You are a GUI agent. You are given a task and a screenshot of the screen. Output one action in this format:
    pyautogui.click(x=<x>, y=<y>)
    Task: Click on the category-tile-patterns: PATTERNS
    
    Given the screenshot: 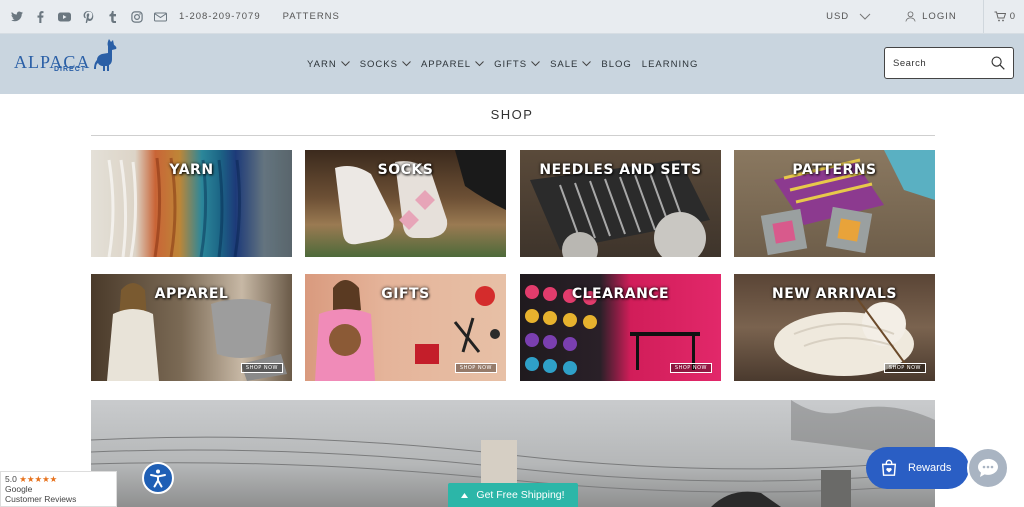 What is the action you would take?
    pyautogui.click(x=834, y=203)
    